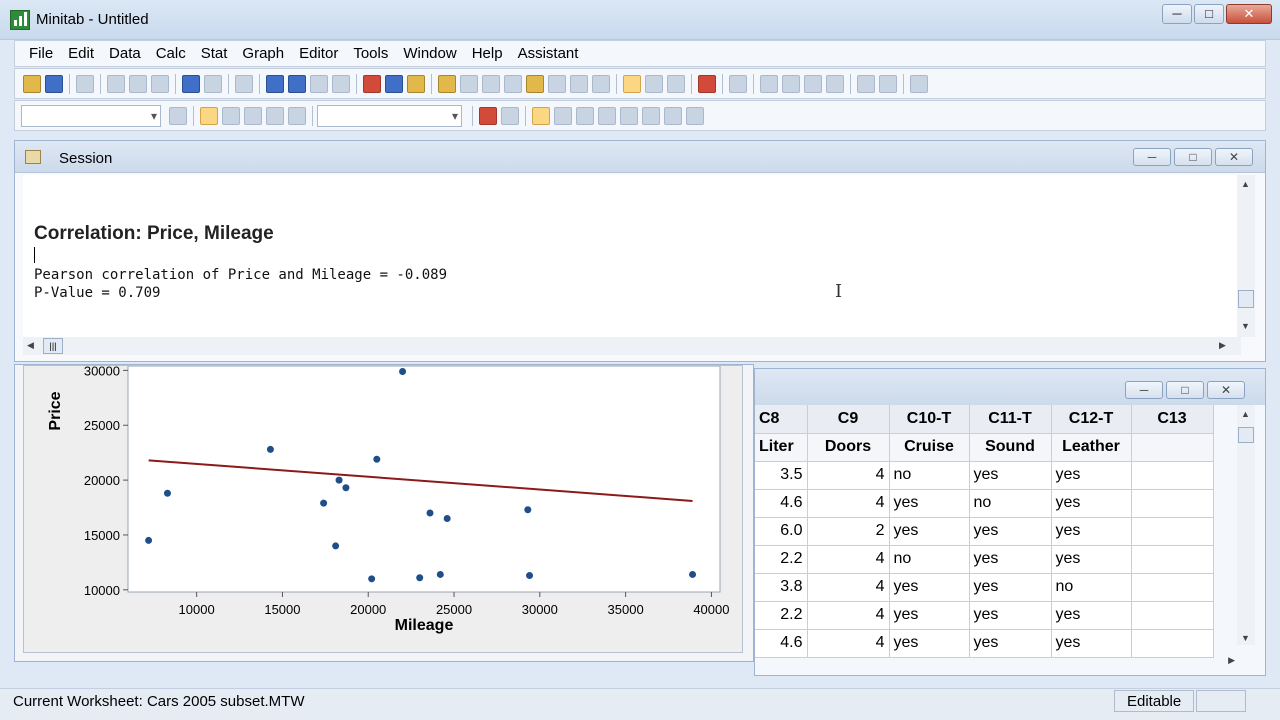 The image size is (1280, 720). Describe the element at coordinates (491, 83) in the screenshot. I see `tile-icon` at that location.